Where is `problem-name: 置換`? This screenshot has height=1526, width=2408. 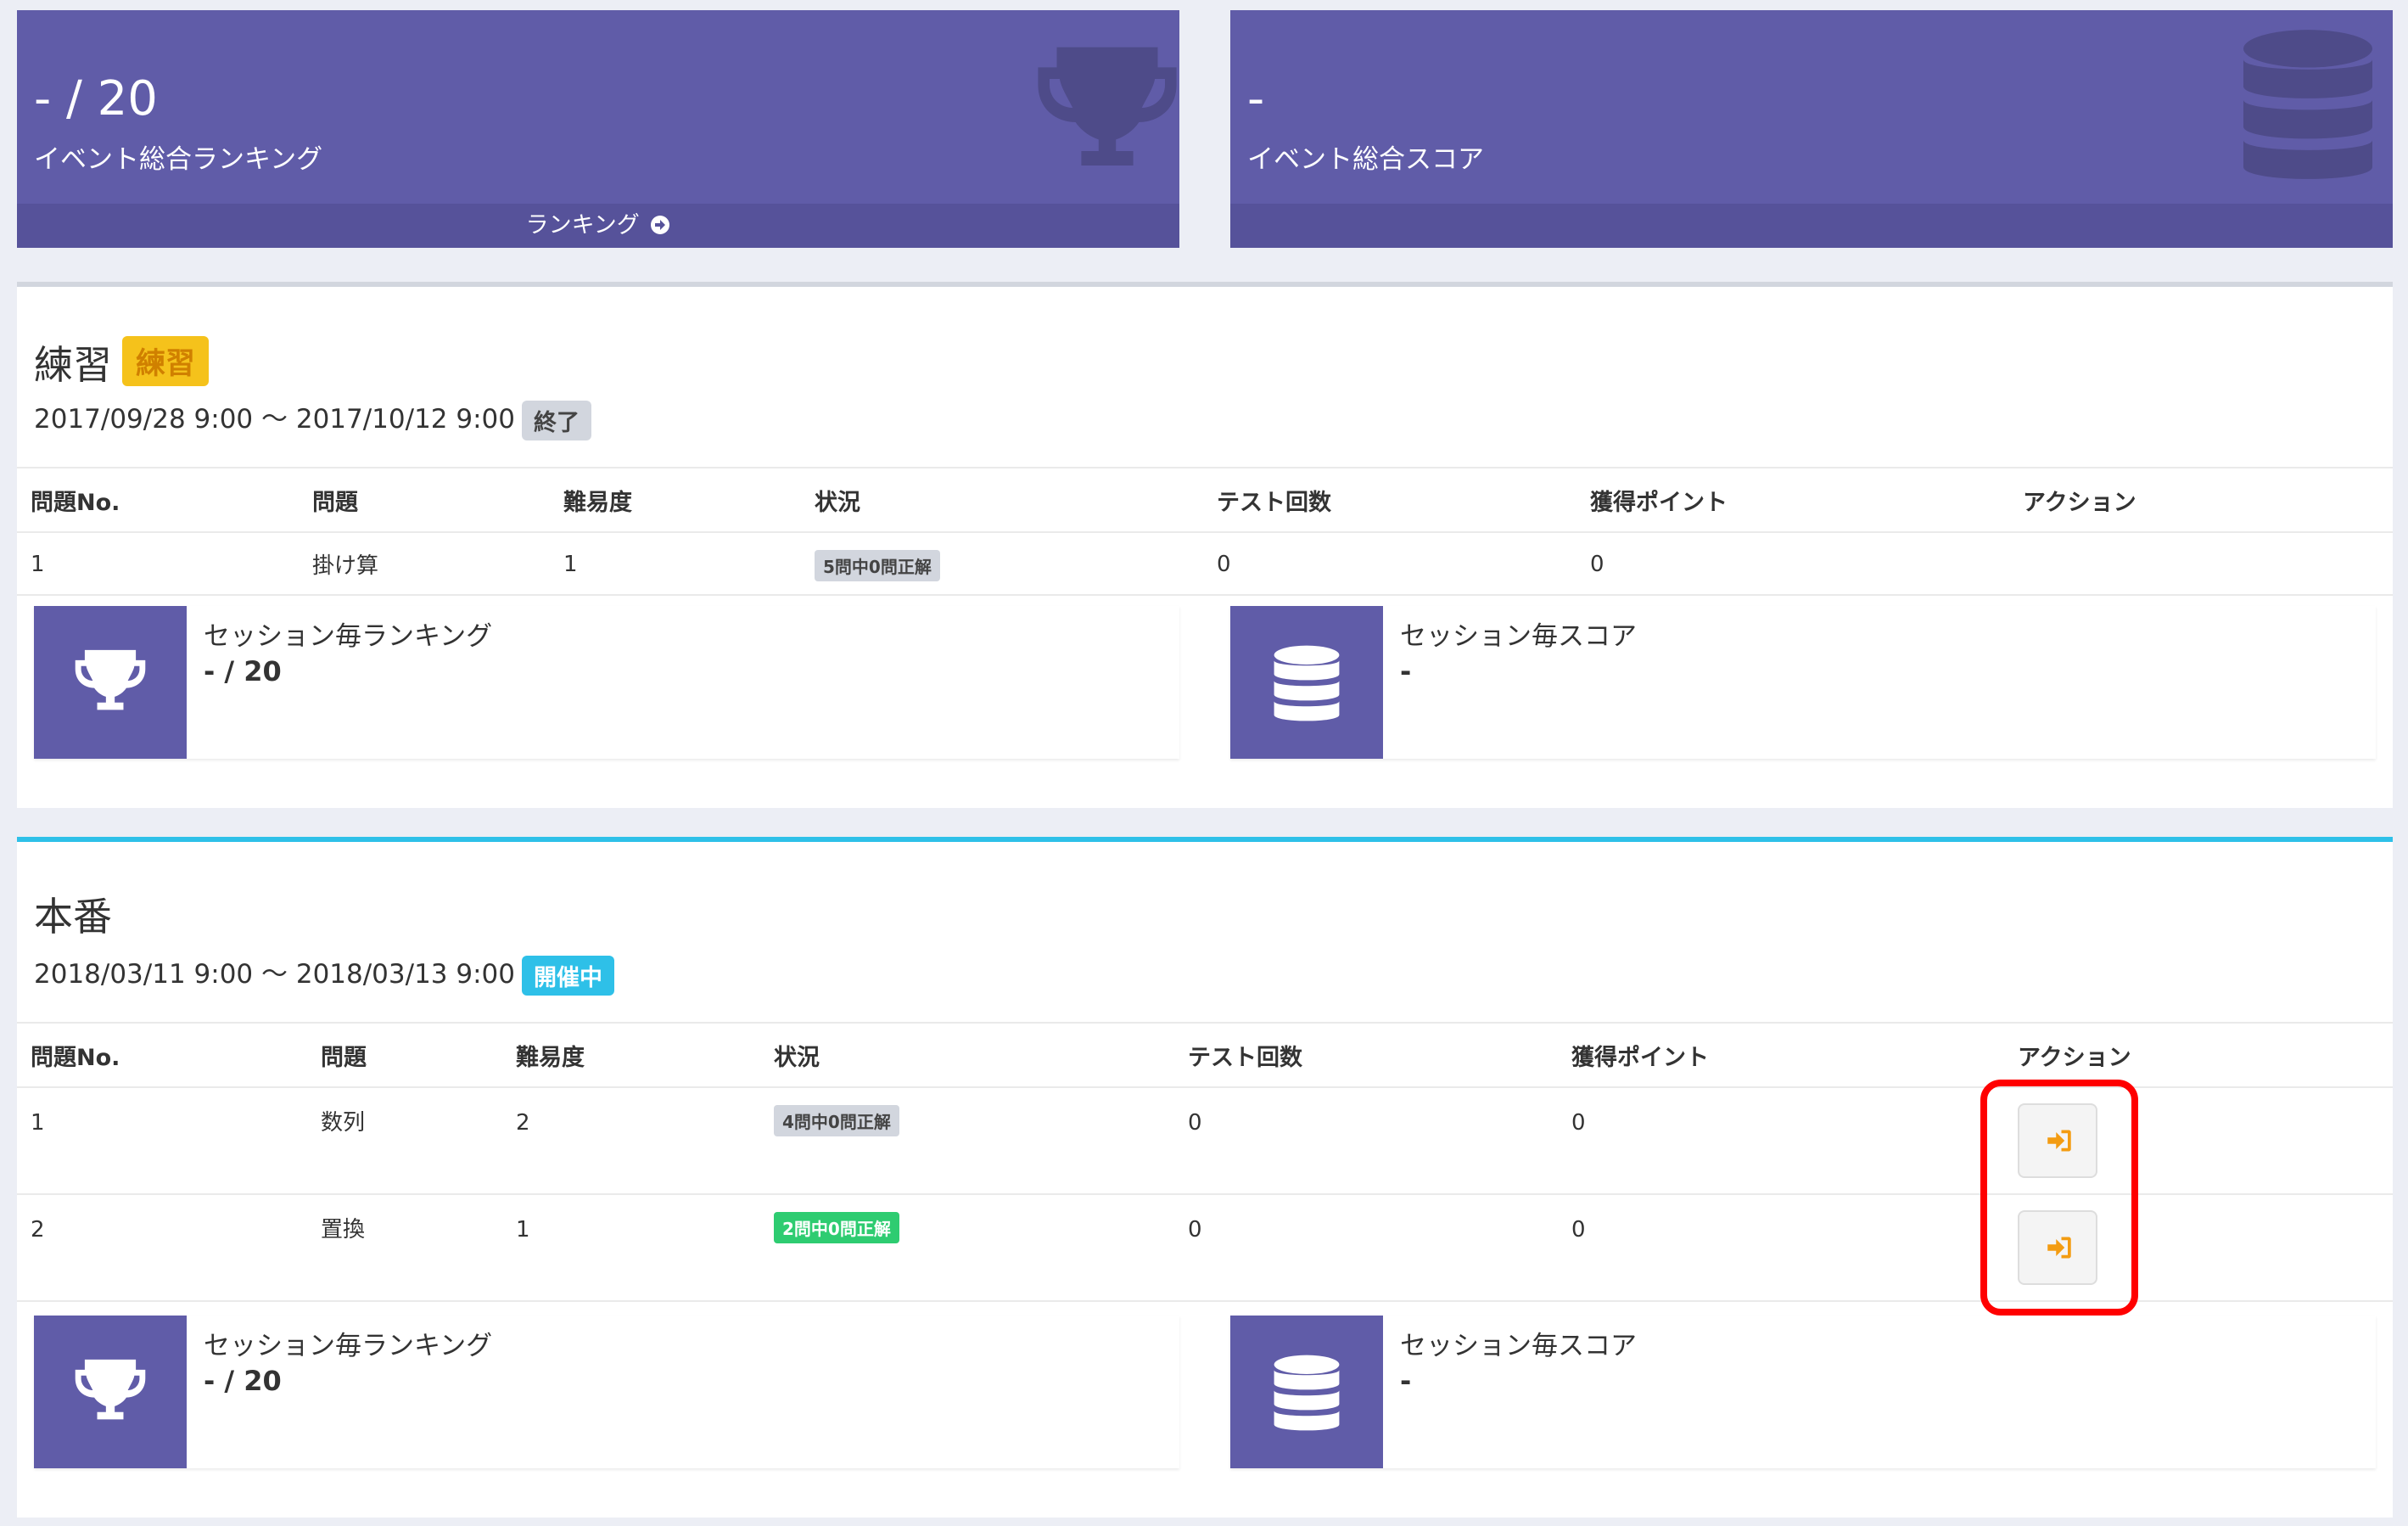 problem-name: 置換 is located at coordinates (343, 1230).